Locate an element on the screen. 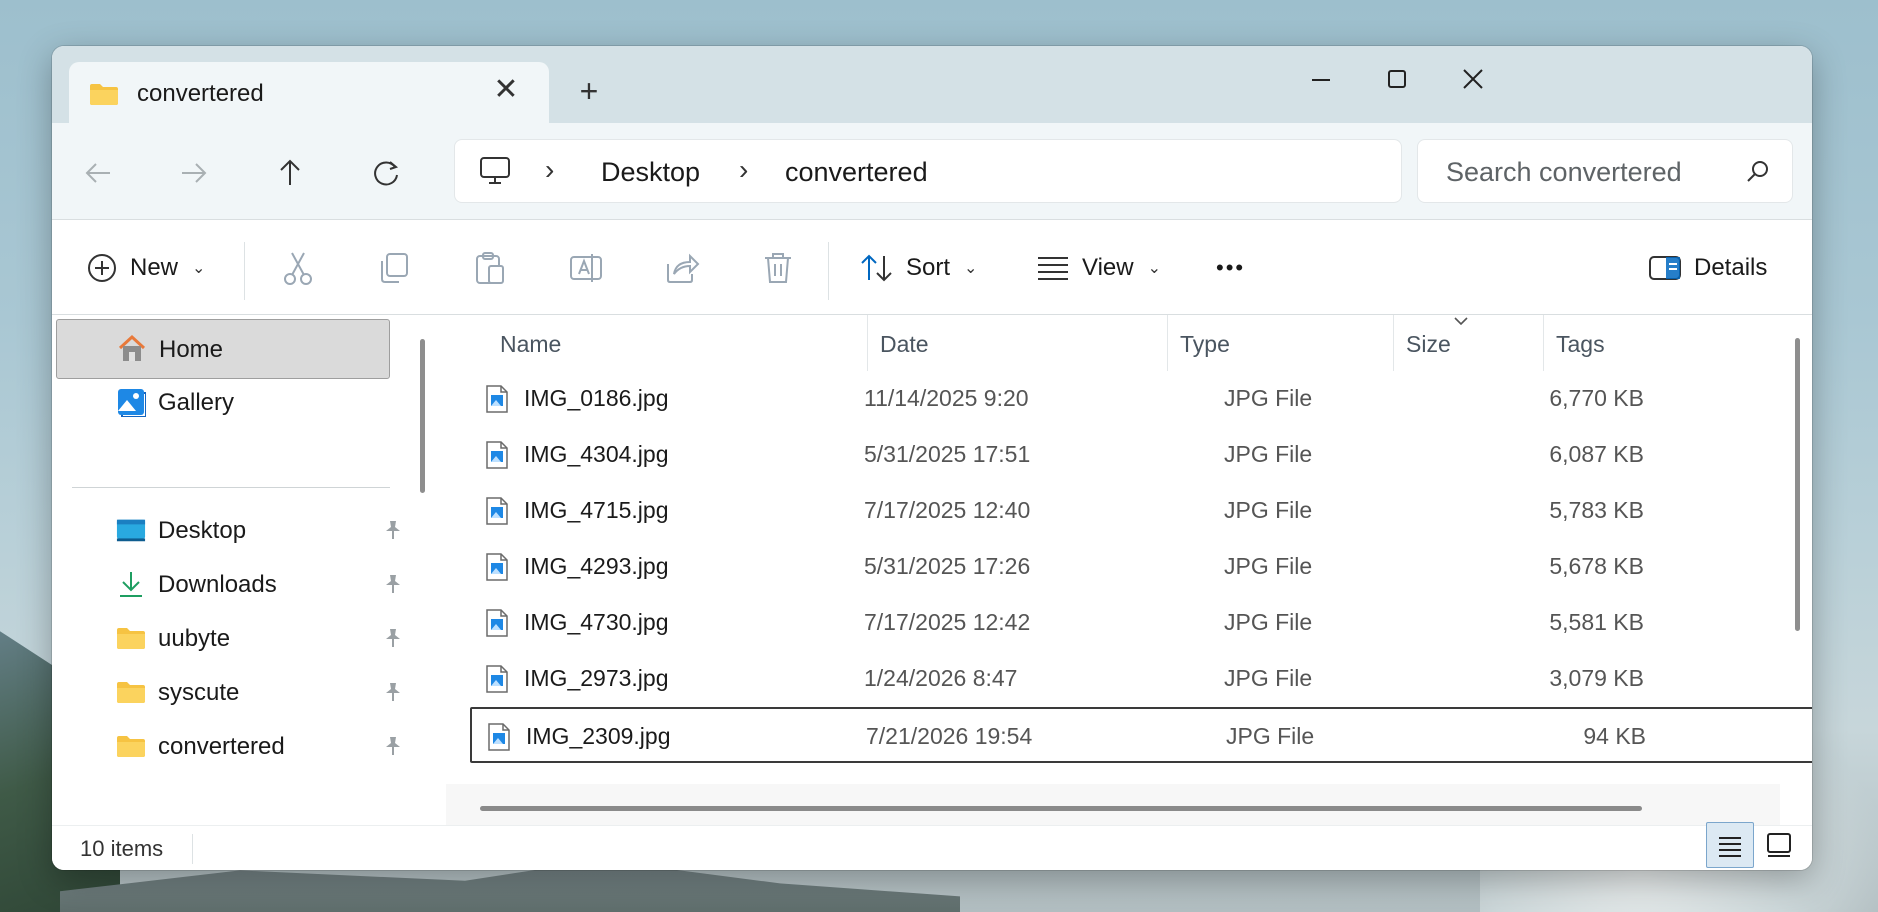 The width and height of the screenshot is (1878, 912). search-icon is located at coordinates (1758, 172).